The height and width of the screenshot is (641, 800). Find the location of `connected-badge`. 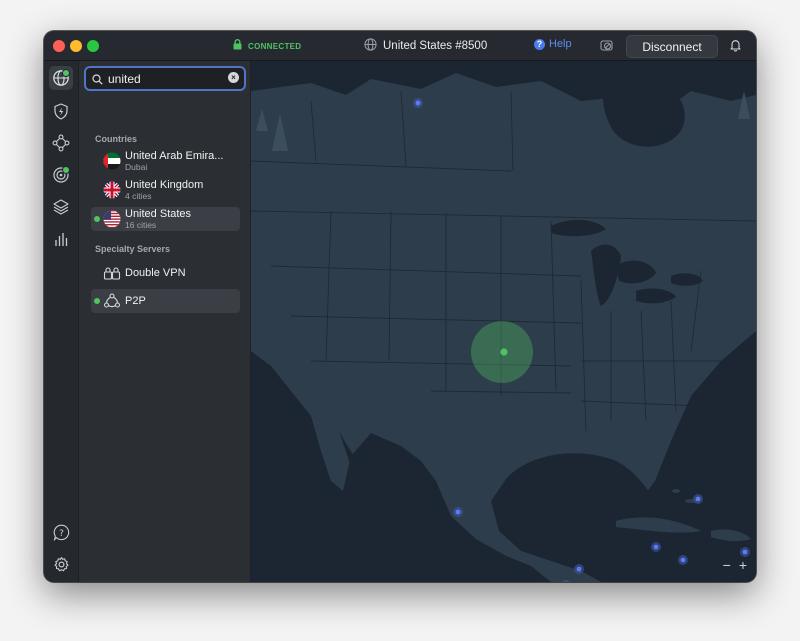

connected-badge is located at coordinates (66, 73).